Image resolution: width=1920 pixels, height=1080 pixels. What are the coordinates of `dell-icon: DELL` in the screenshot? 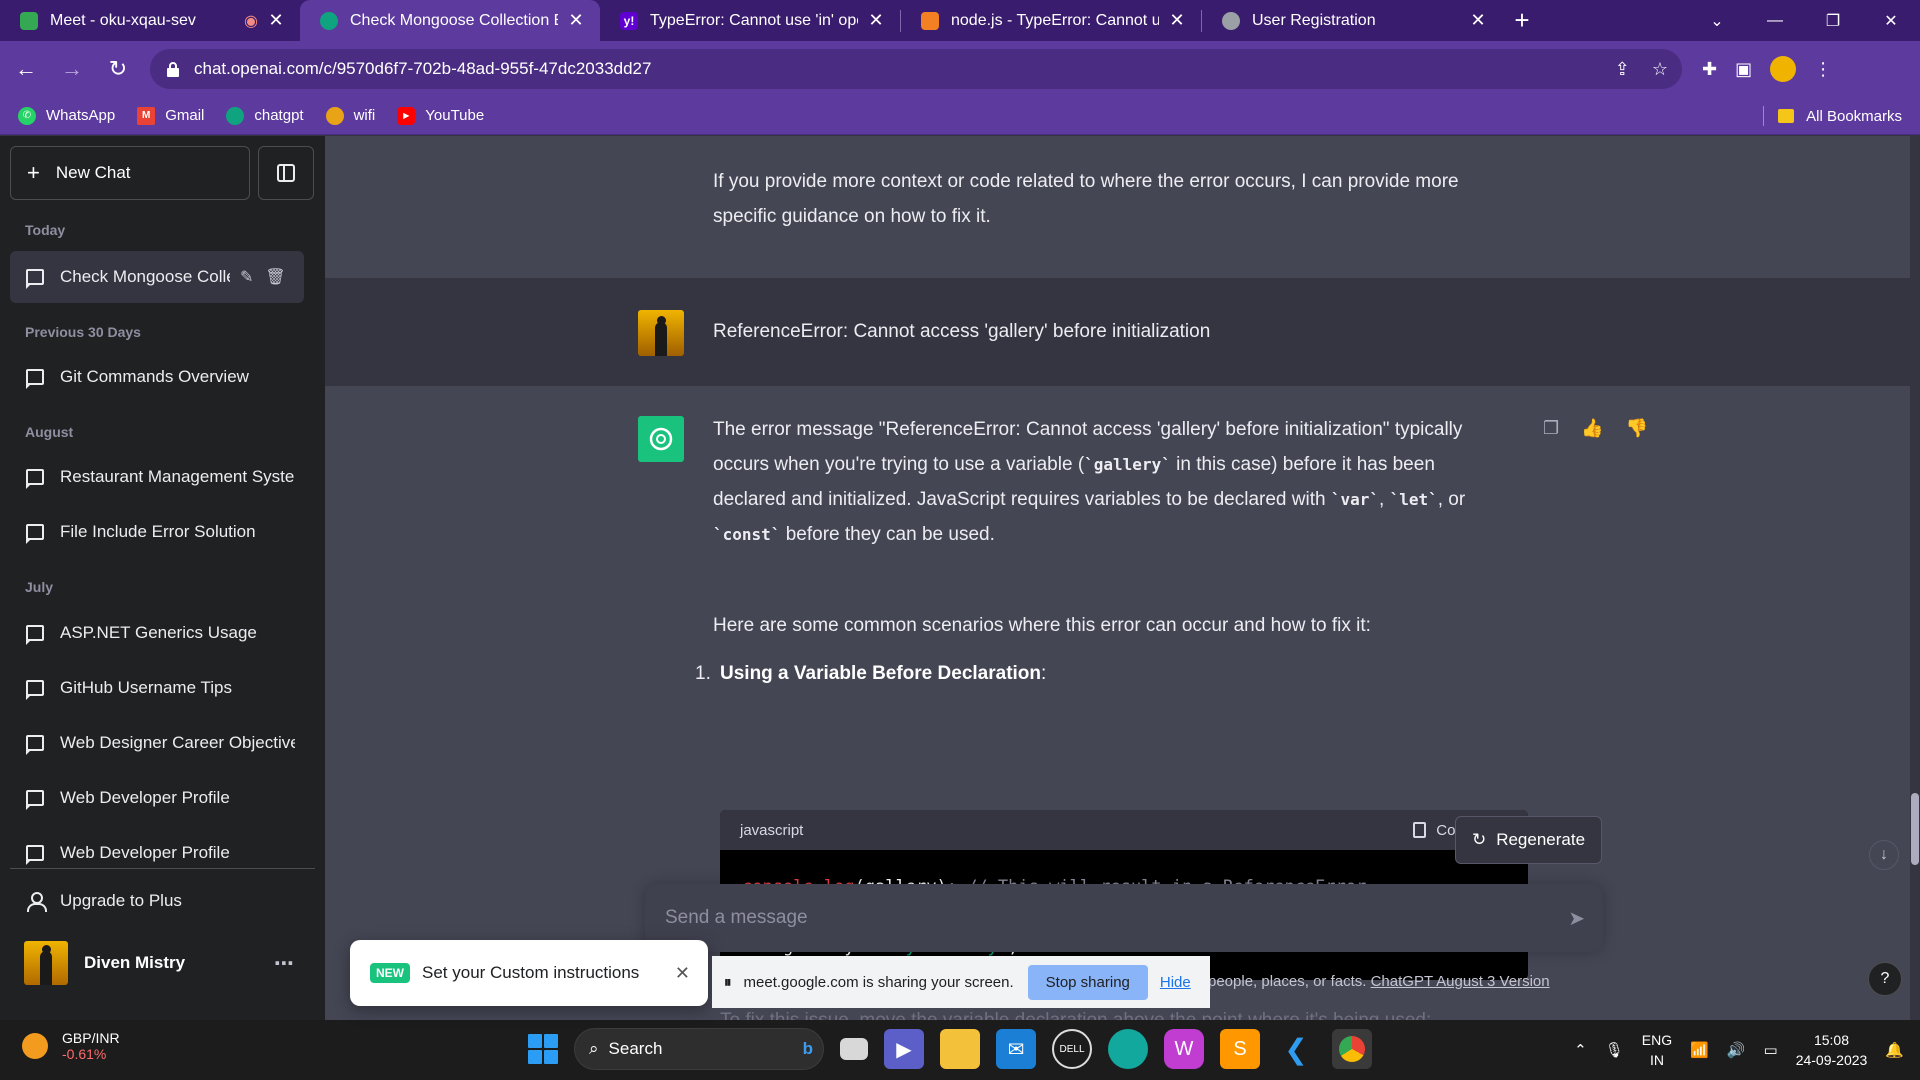 It's located at (1072, 1049).